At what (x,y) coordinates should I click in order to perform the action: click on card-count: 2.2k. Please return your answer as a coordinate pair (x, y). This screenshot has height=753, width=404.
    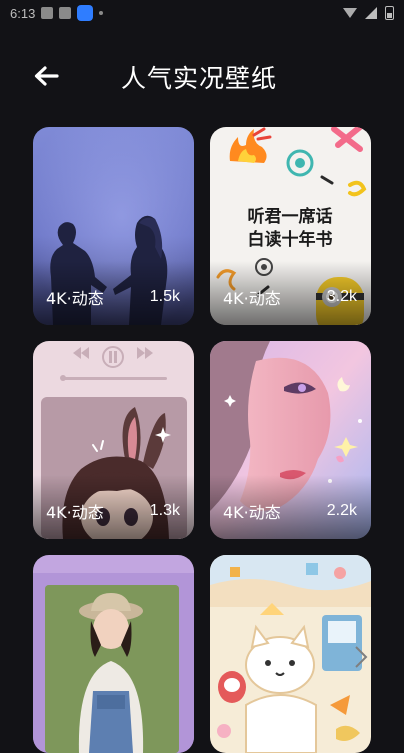
    Looking at the image, I should click on (341, 510).